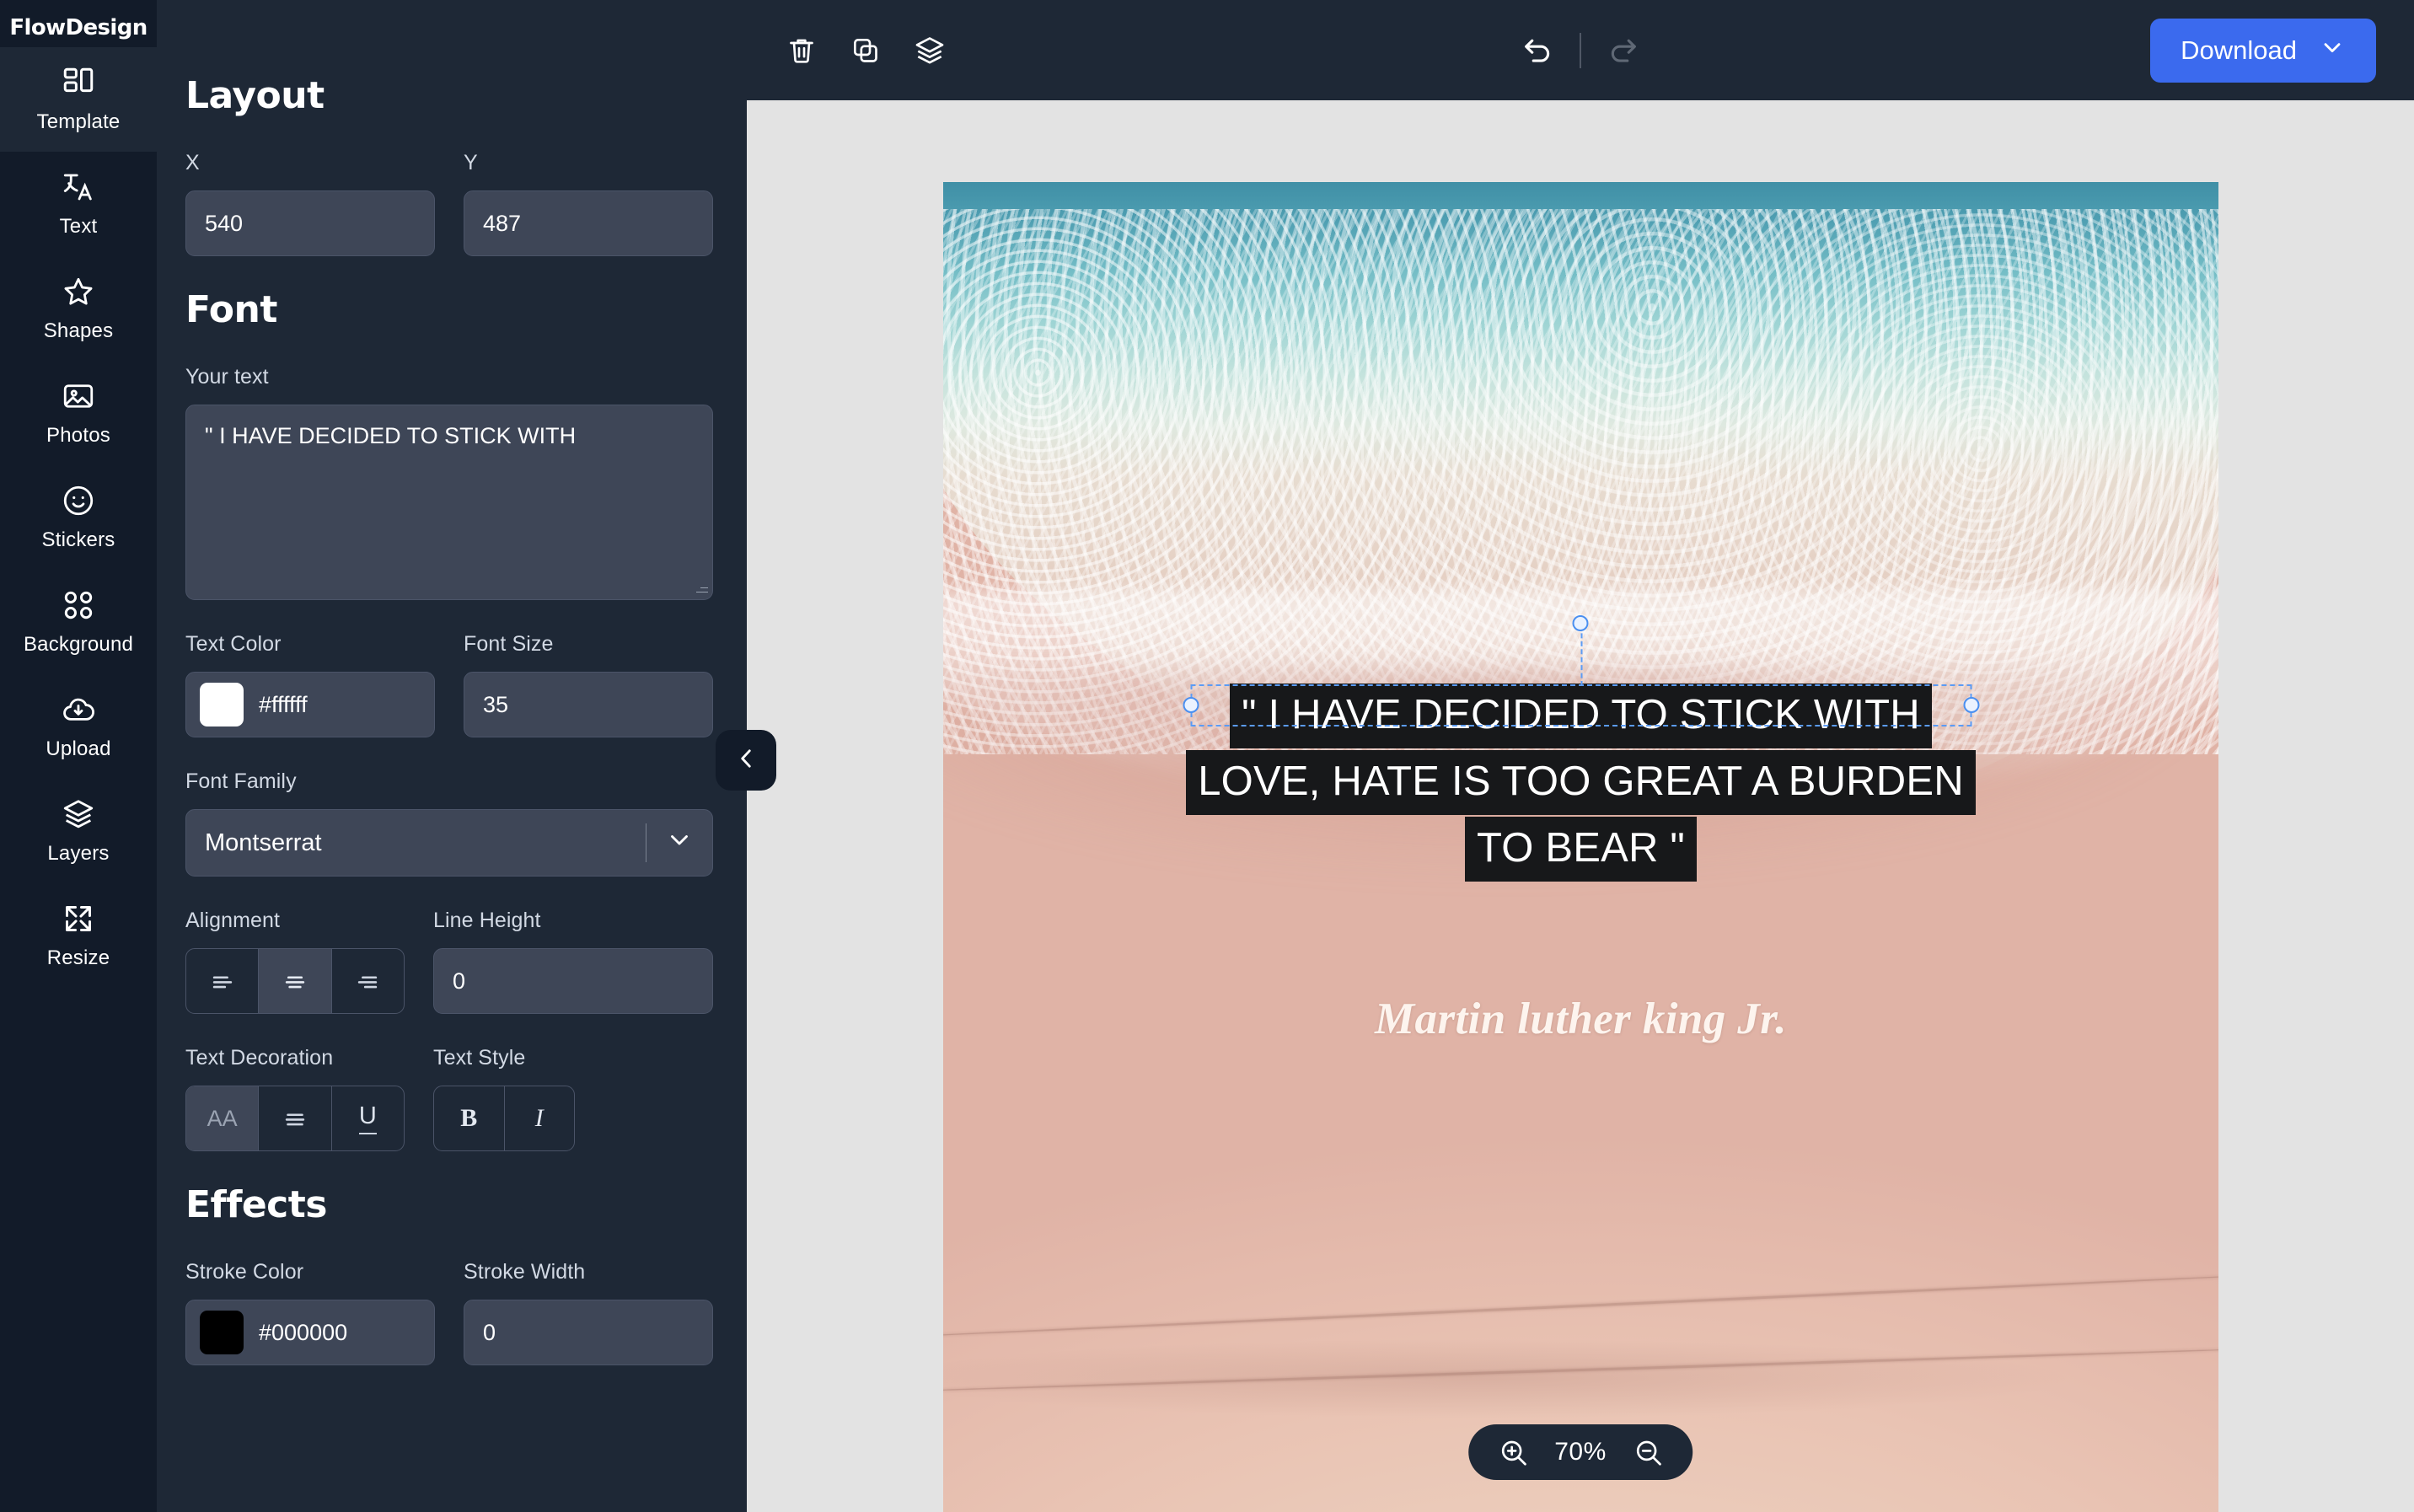  I want to click on download-button-label: Download, so click(2239, 50).